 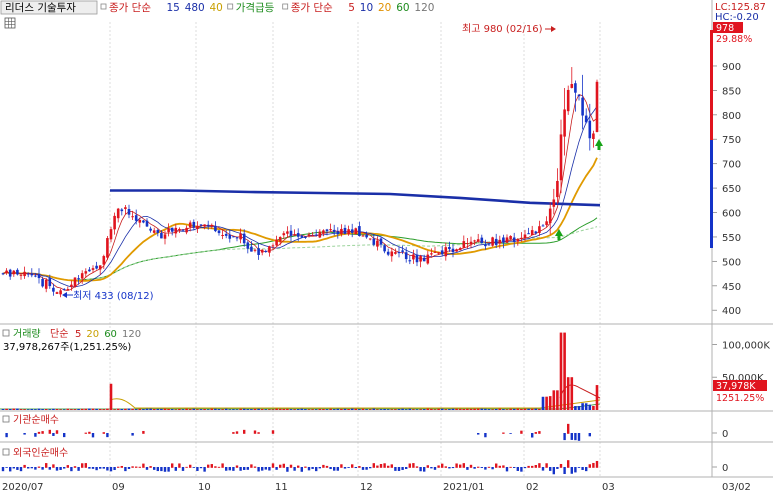 I want to click on legend-item: 20, so click(x=384, y=8).